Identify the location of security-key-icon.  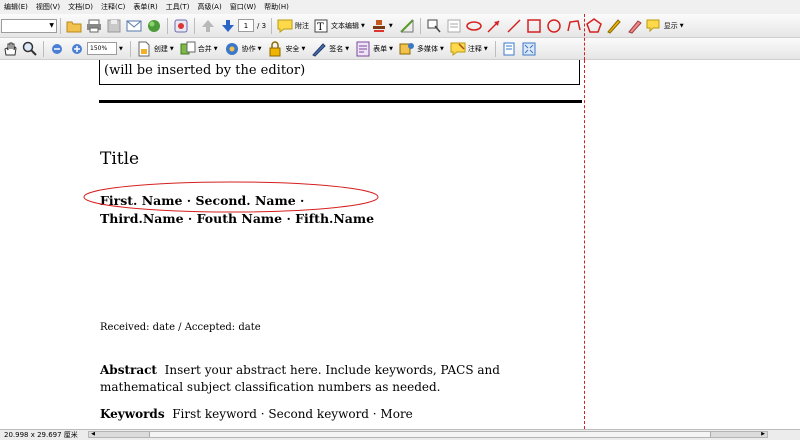
(181, 26).